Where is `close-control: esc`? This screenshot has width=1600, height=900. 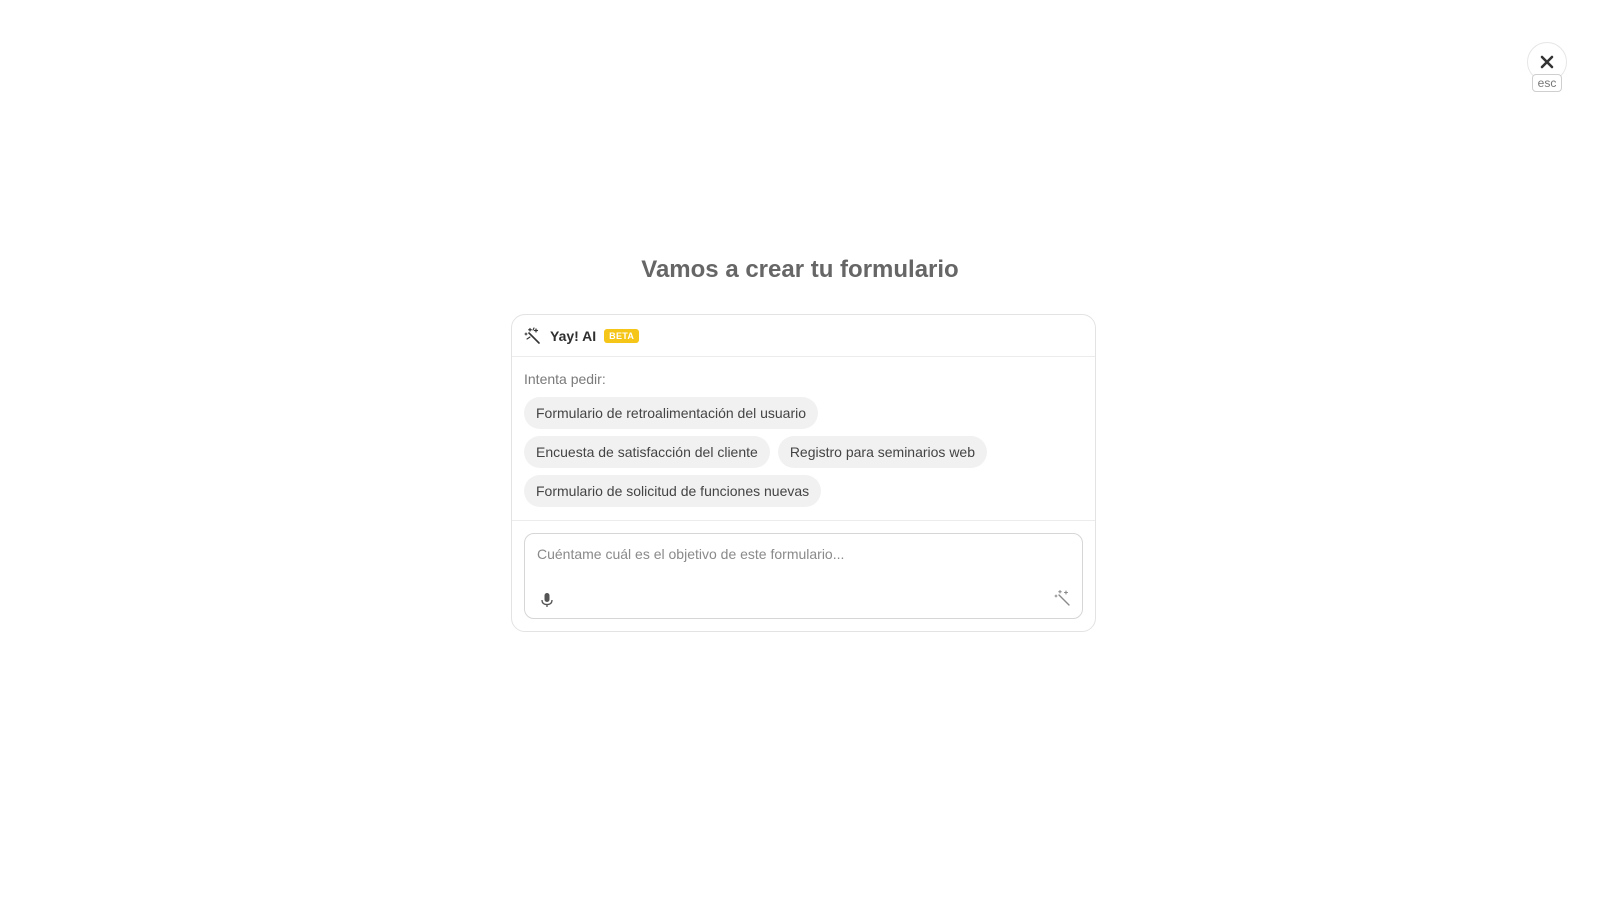
close-control: esc is located at coordinates (1547, 67).